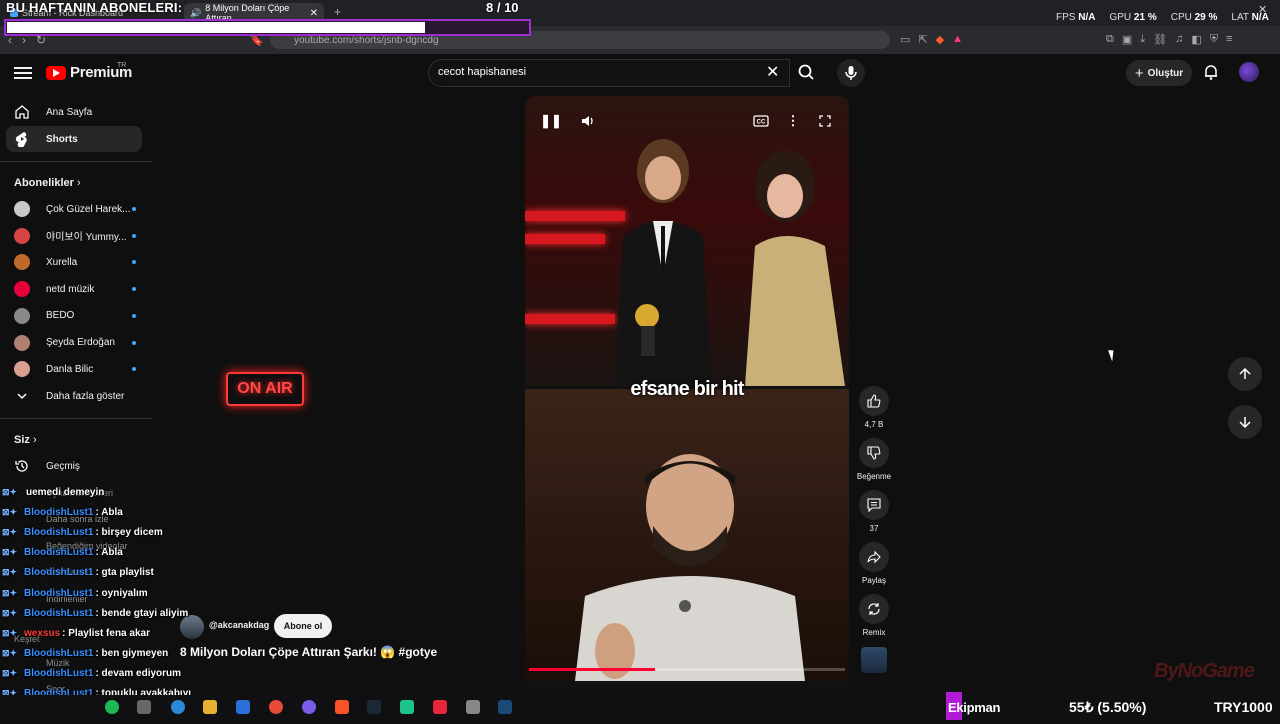 The width and height of the screenshot is (1280, 724). What do you see at coordinates (922, 39) in the screenshot?
I see `share-icon: ⇱` at bounding box center [922, 39].